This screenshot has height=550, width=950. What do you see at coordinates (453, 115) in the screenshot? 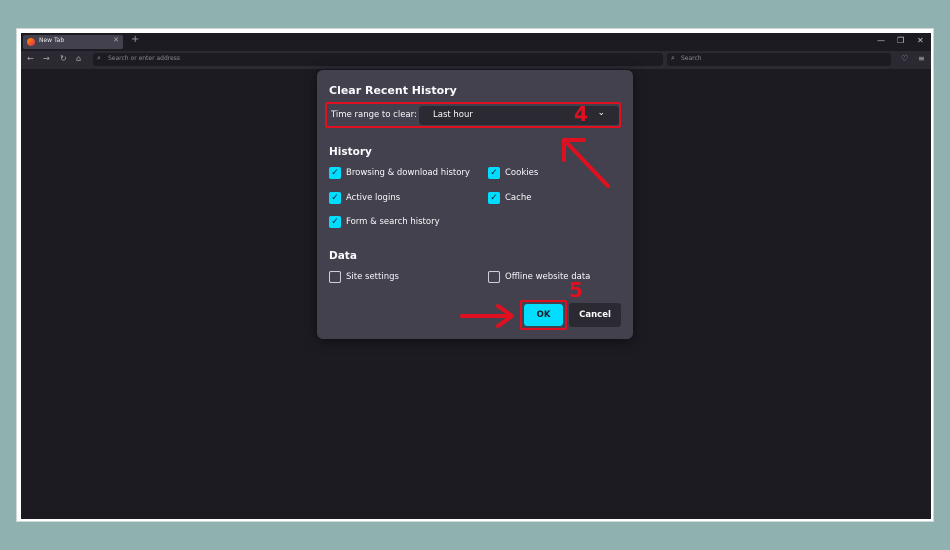
I see `time-range-value: Last hour` at bounding box center [453, 115].